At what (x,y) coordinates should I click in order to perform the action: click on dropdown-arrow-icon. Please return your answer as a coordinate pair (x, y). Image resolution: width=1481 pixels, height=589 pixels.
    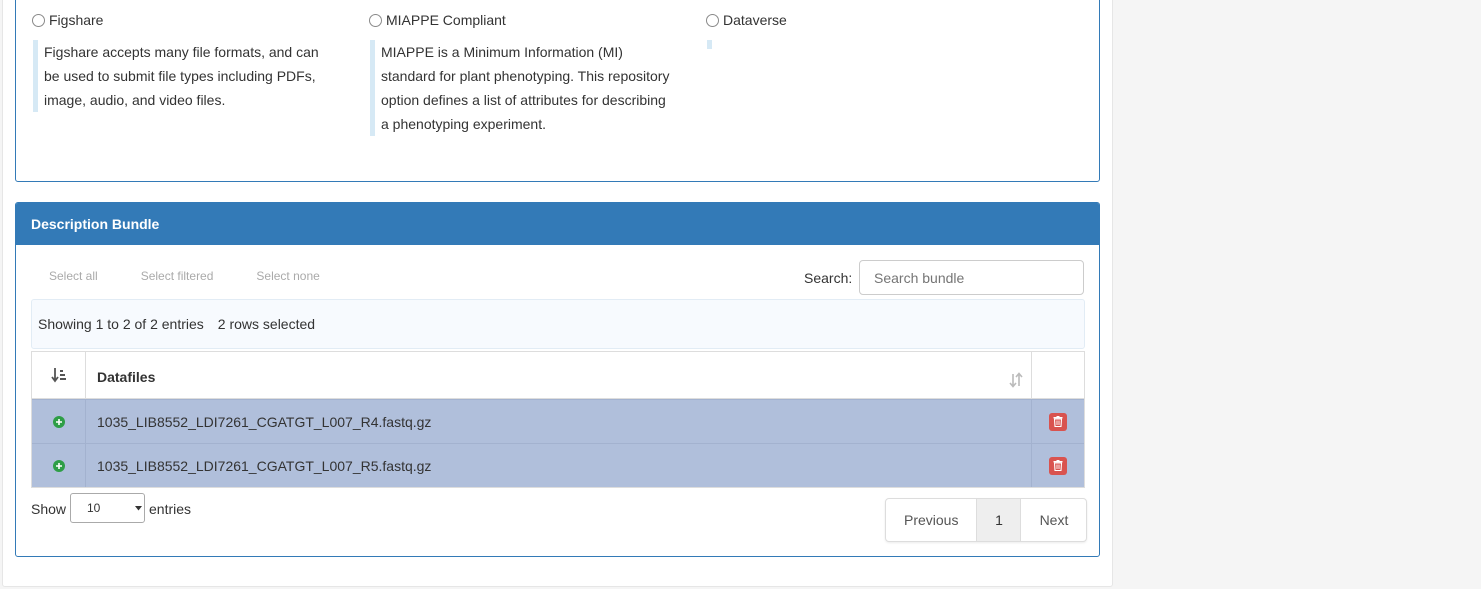
    Looking at the image, I should click on (138, 508).